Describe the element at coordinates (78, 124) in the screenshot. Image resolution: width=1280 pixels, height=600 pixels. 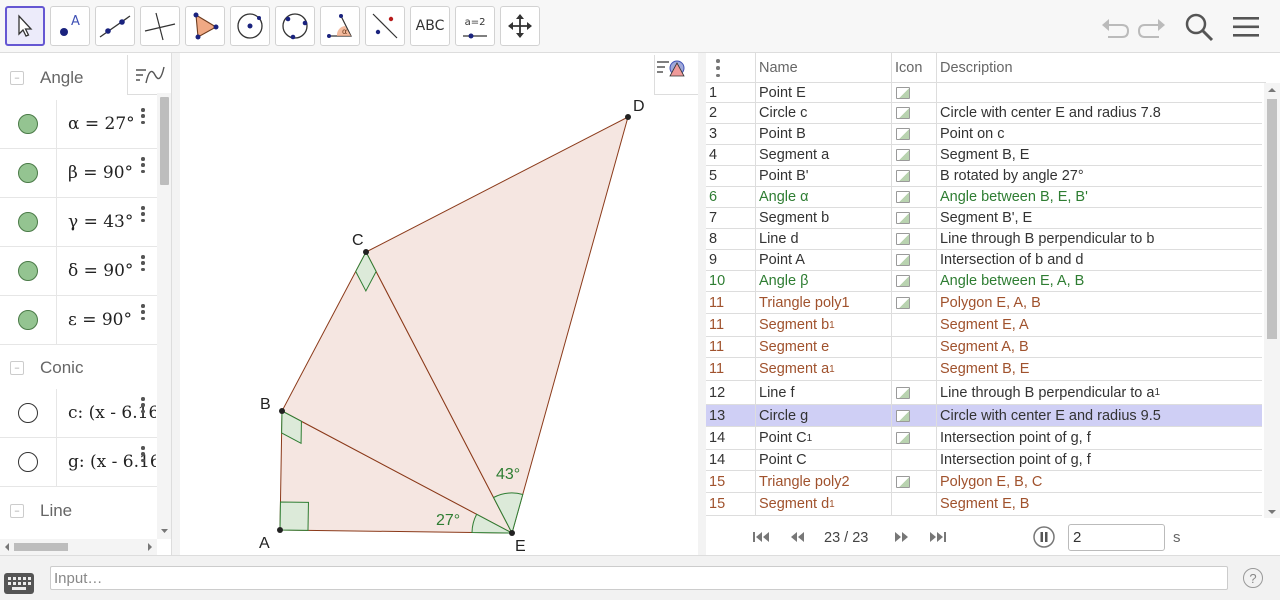
I see `algebra-item-alpha: α = 27°` at that location.